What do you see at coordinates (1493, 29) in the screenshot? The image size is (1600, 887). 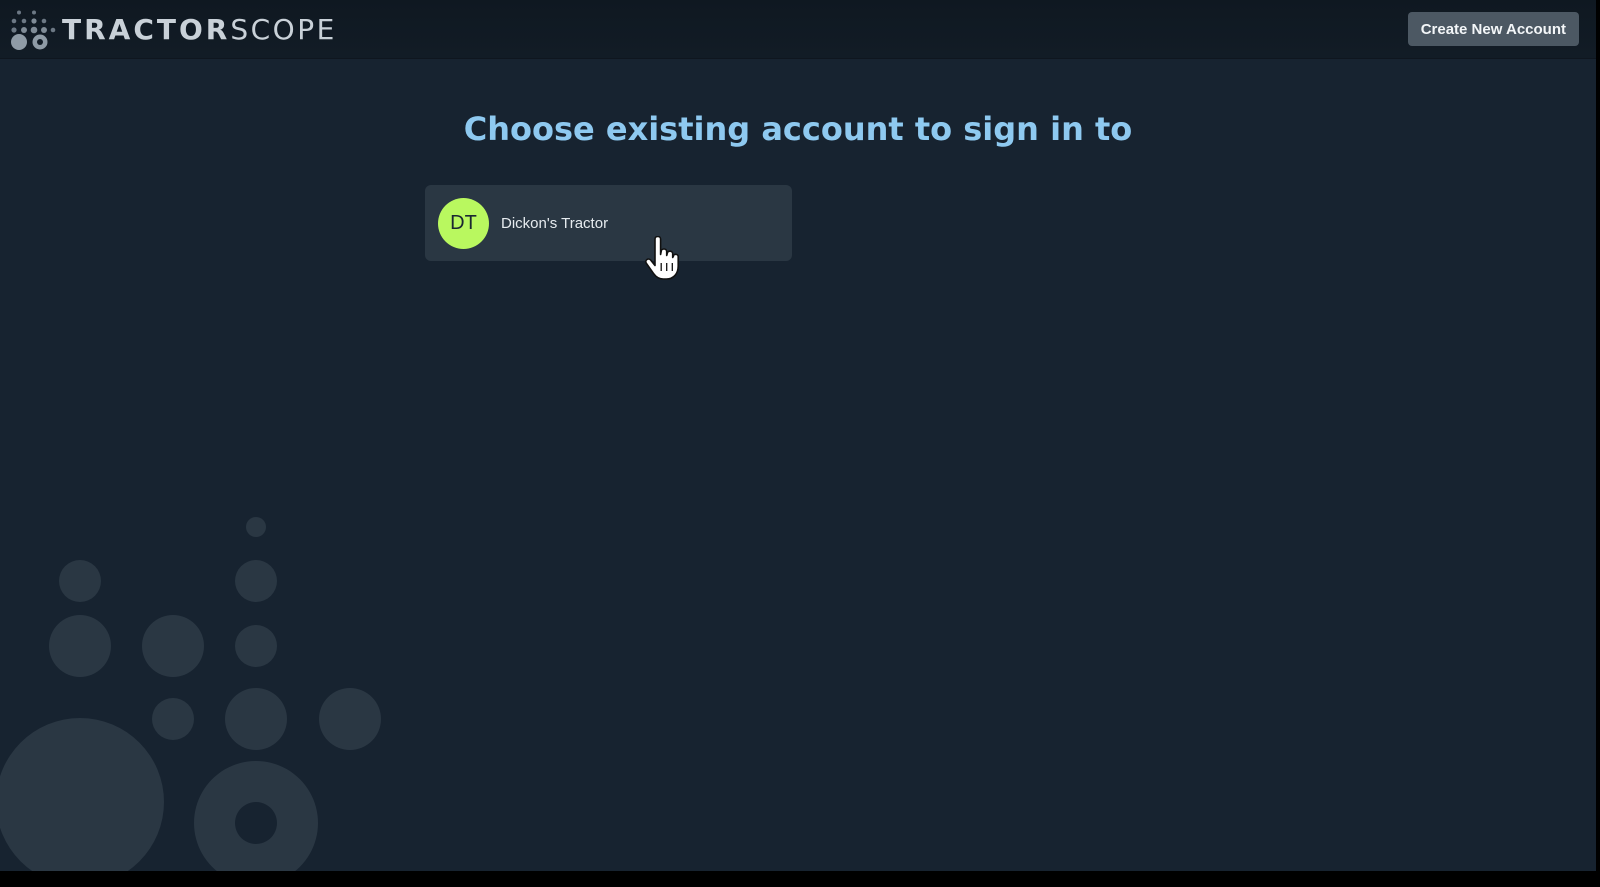 I see `create-new-account-button: Create New Account` at bounding box center [1493, 29].